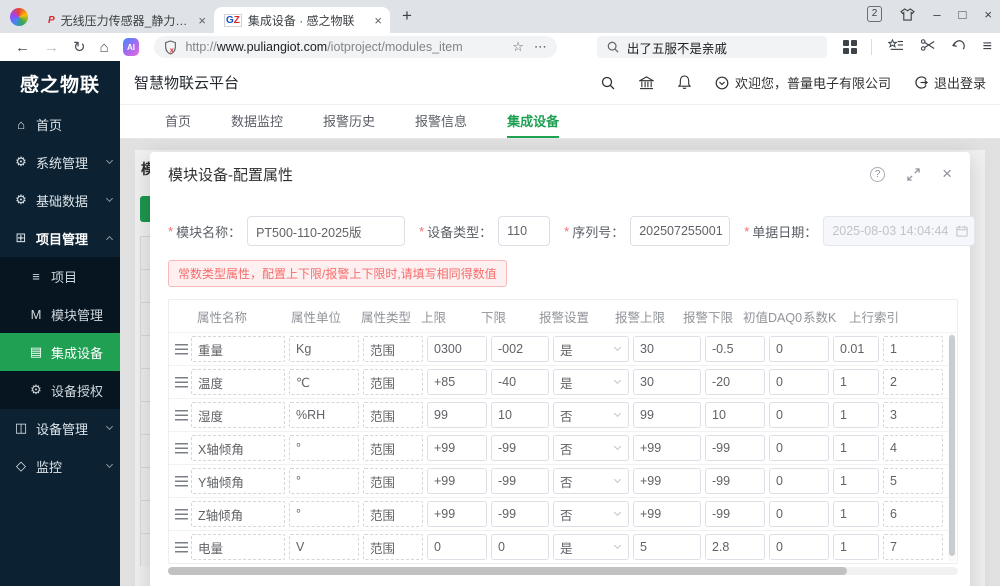  What do you see at coordinates (520, 349) in the screenshot?
I see `lower-limit-input: -002` at bounding box center [520, 349].